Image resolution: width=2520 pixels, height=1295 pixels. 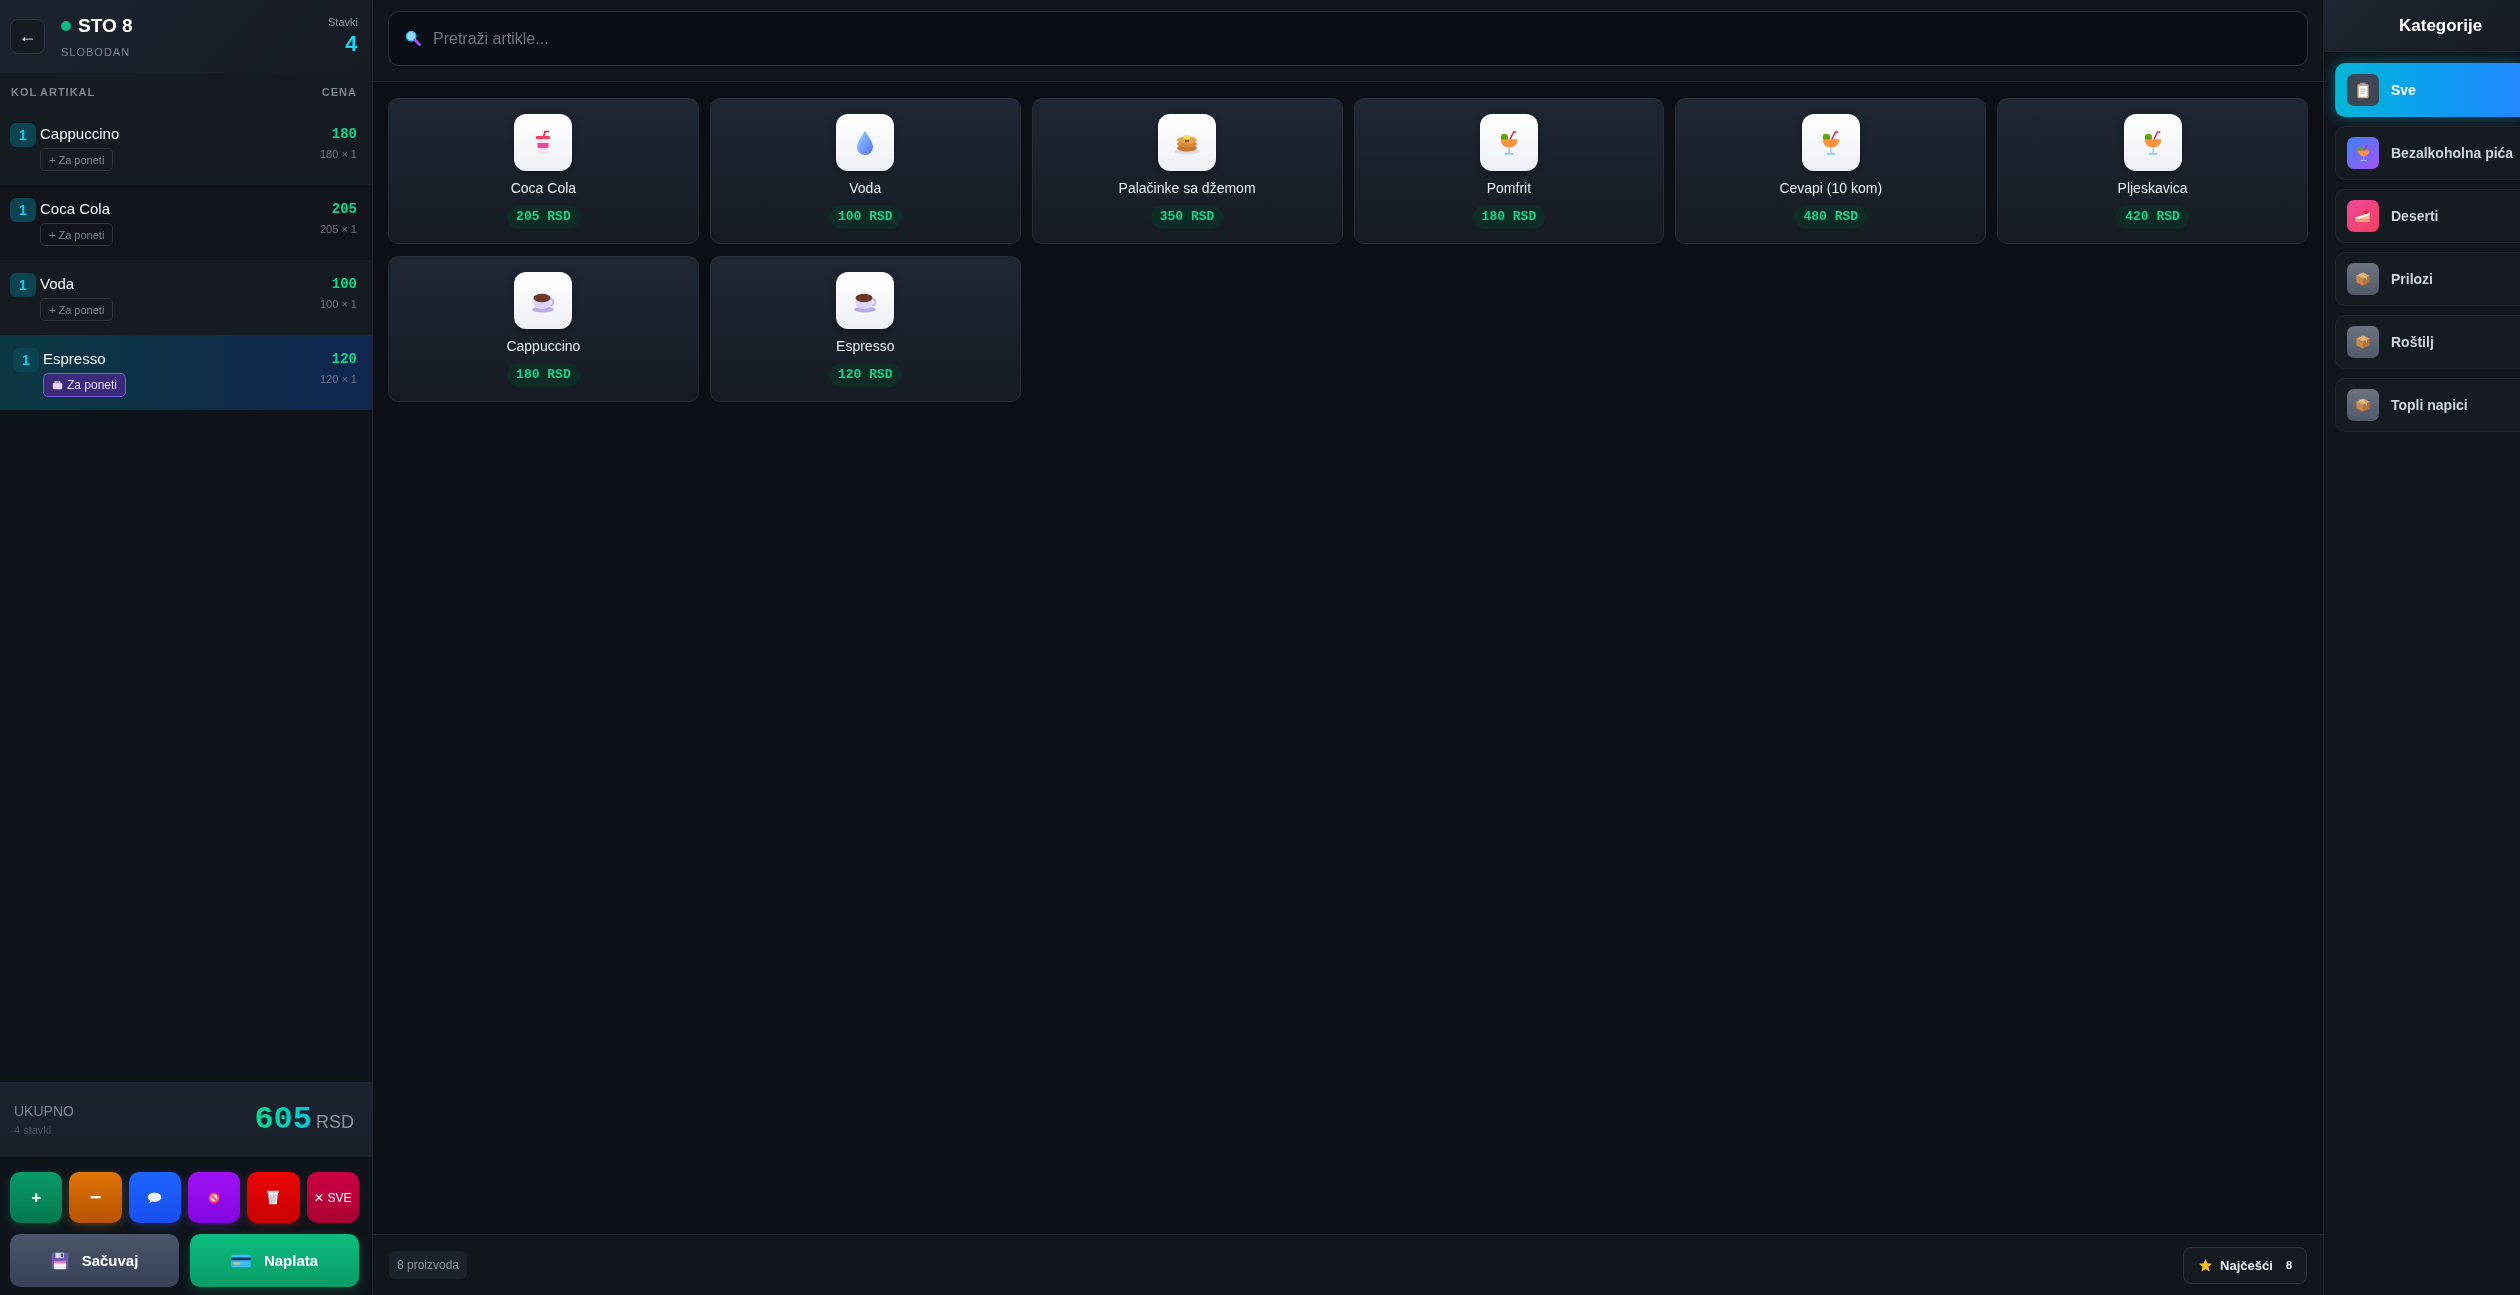 I want to click on delete-button, so click(x=273, y=1197).